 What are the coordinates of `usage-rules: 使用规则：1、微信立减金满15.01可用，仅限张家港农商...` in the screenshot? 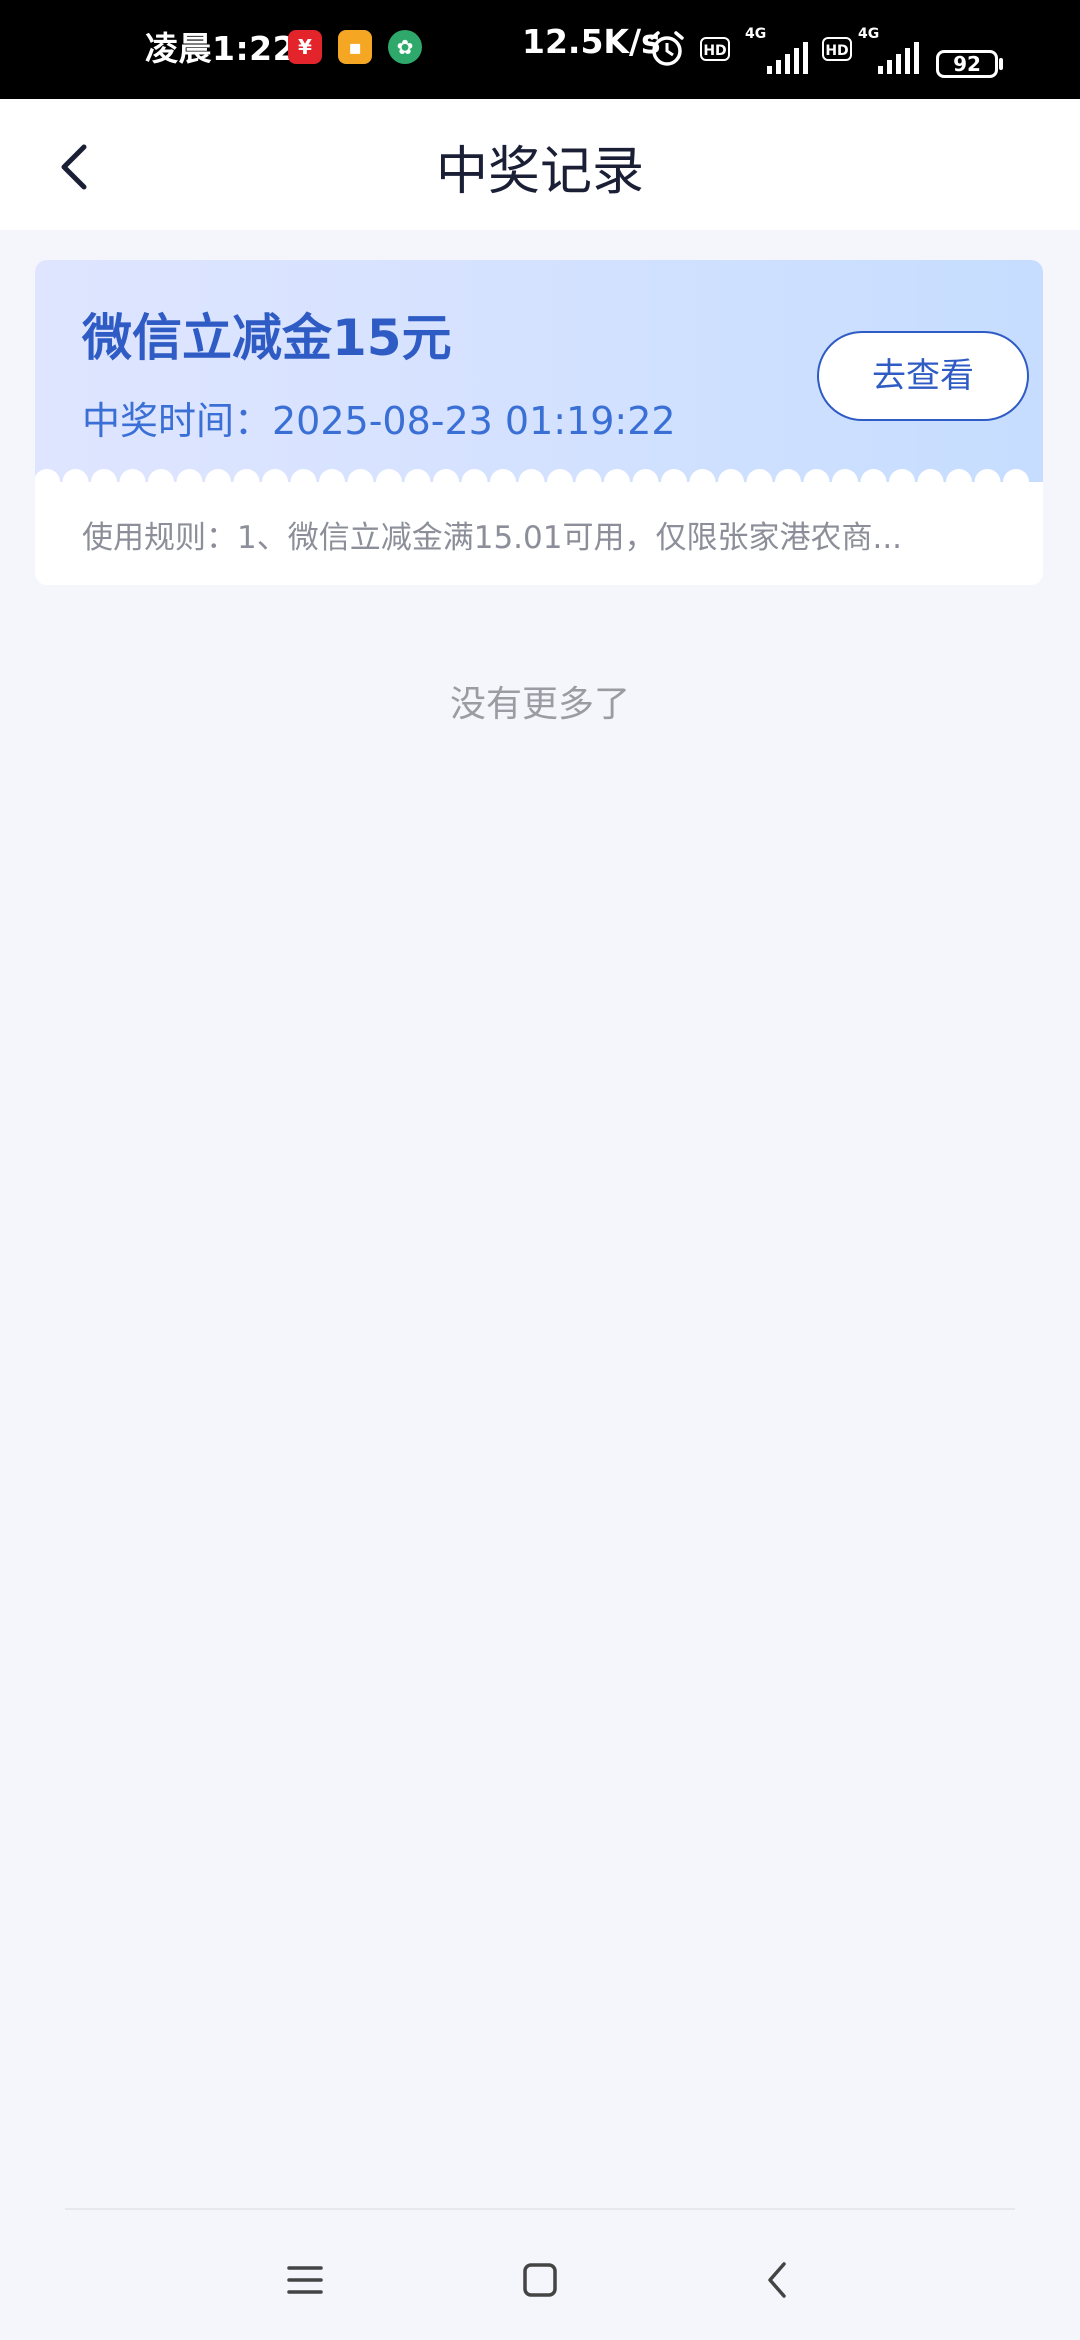 It's located at (492, 538).